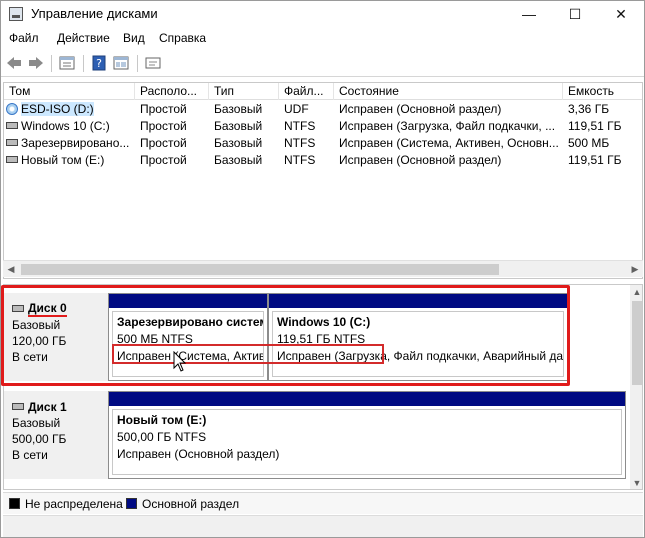 This screenshot has height=538, width=645. I want to click on properties-icon, so click(67, 63).